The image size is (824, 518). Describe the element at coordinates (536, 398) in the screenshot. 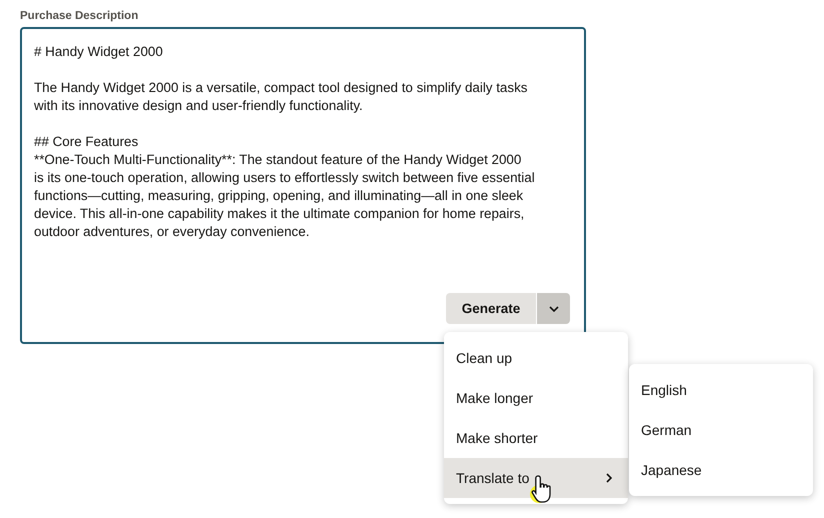

I see `menu-item: Make longer` at that location.